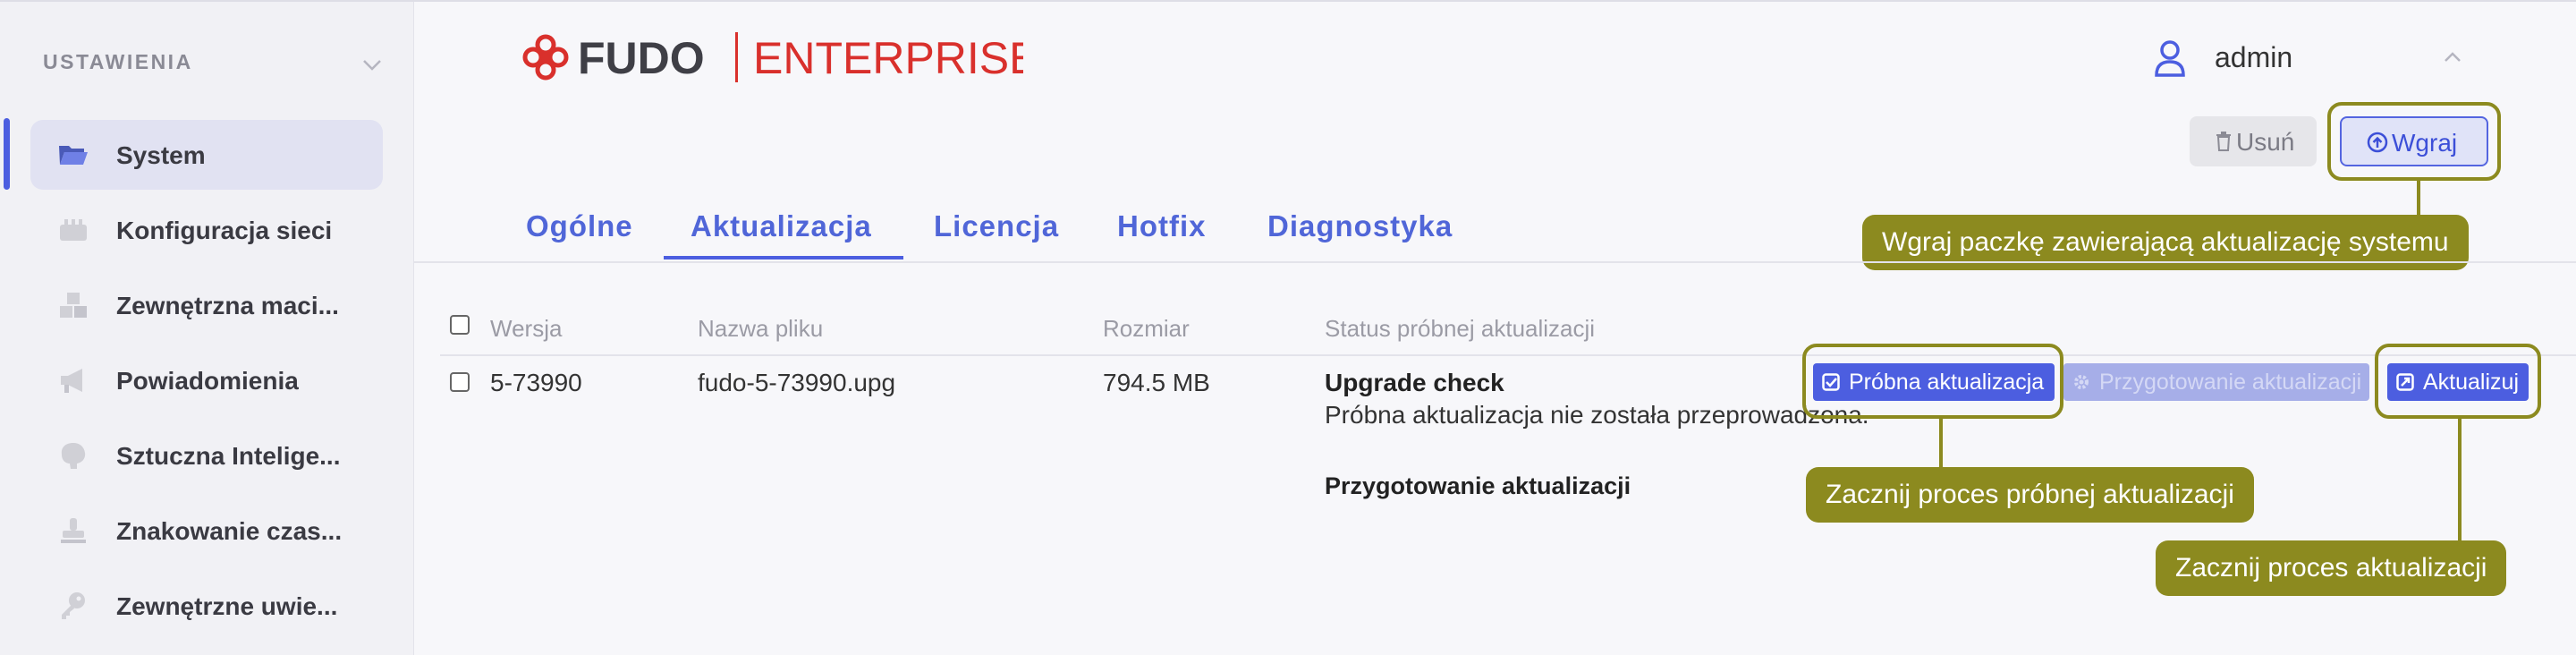  What do you see at coordinates (2452, 57) in the screenshot?
I see `chevron-up-icon` at bounding box center [2452, 57].